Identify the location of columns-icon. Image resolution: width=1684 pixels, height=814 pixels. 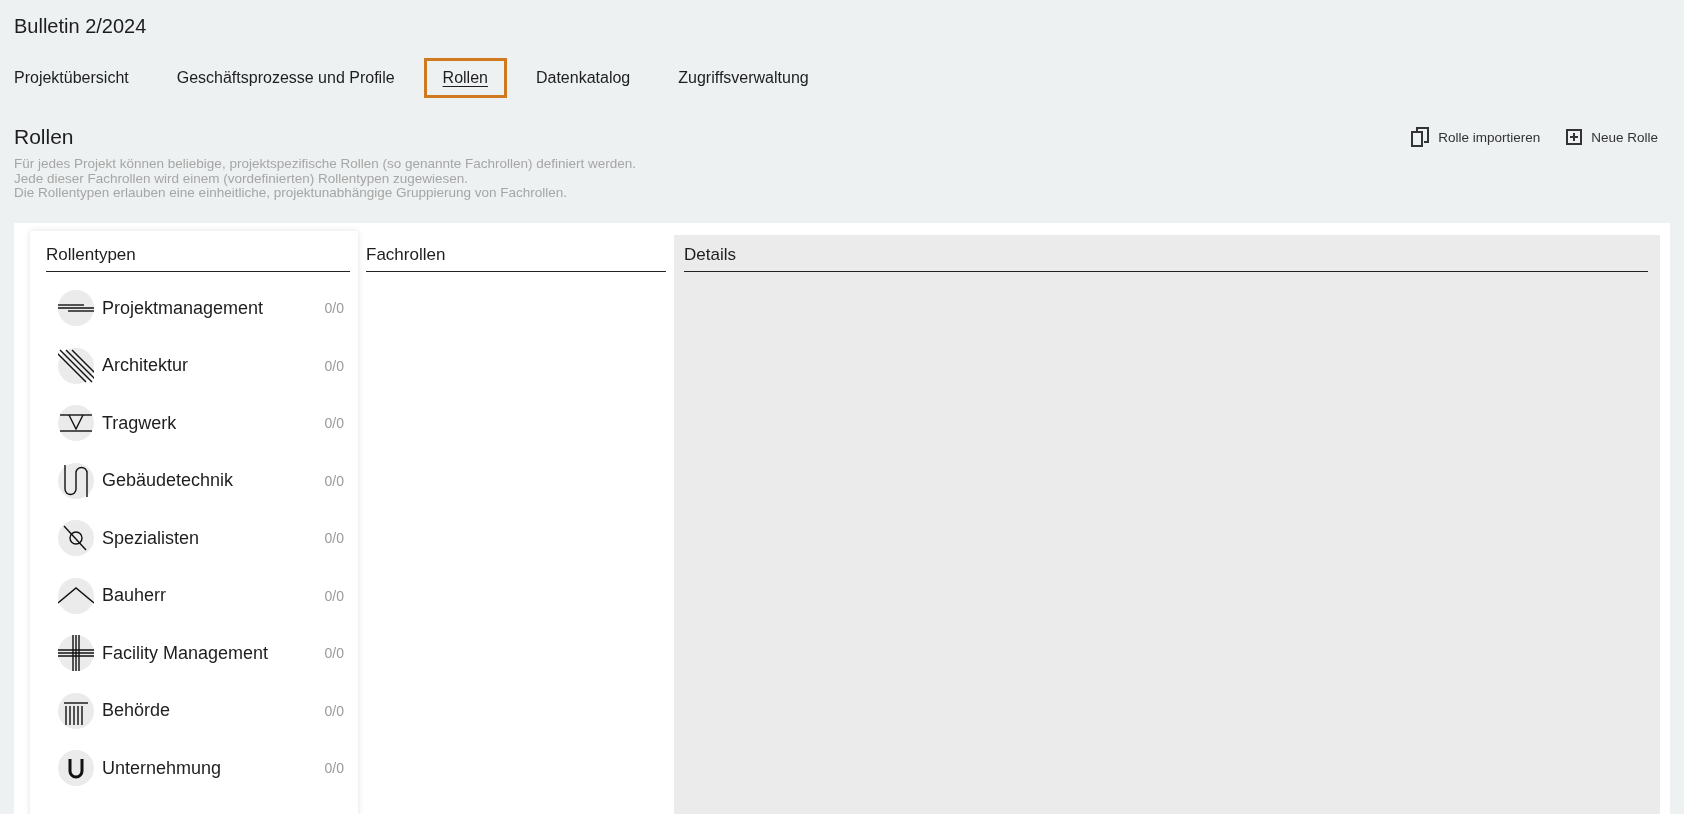
(76, 710).